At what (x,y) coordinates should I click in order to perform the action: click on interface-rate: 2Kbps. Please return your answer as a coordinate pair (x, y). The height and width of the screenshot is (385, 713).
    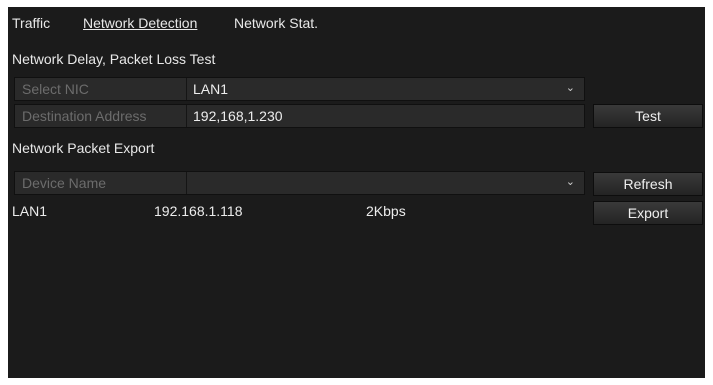
    Looking at the image, I should click on (386, 211).